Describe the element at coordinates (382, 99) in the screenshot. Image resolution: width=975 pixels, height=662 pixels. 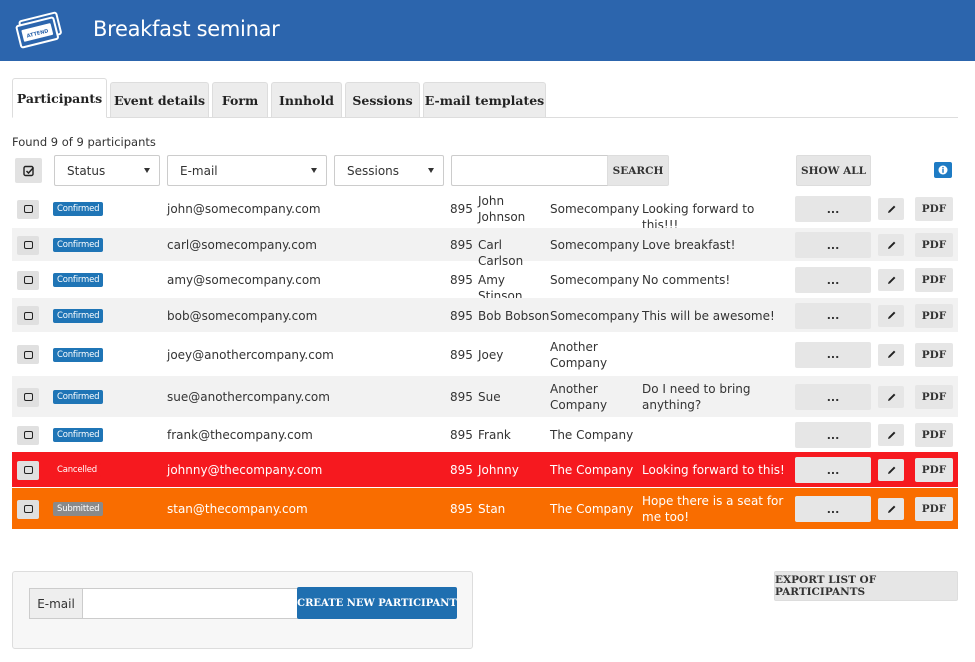
I see `tab-sessions: Sessions` at that location.